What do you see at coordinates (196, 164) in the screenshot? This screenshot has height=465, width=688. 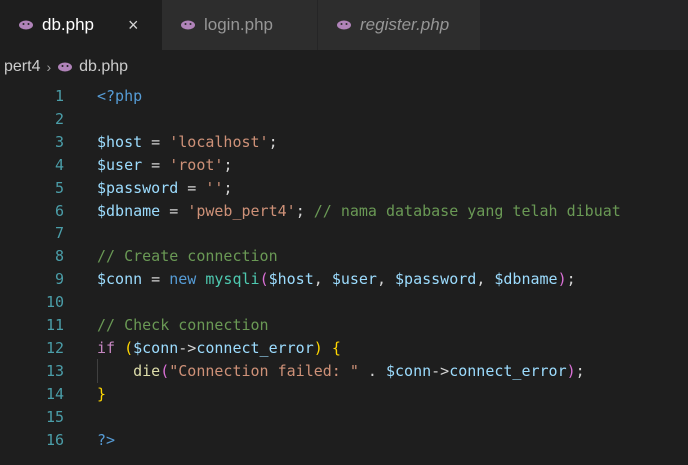 I see `code-token: 'root'` at bounding box center [196, 164].